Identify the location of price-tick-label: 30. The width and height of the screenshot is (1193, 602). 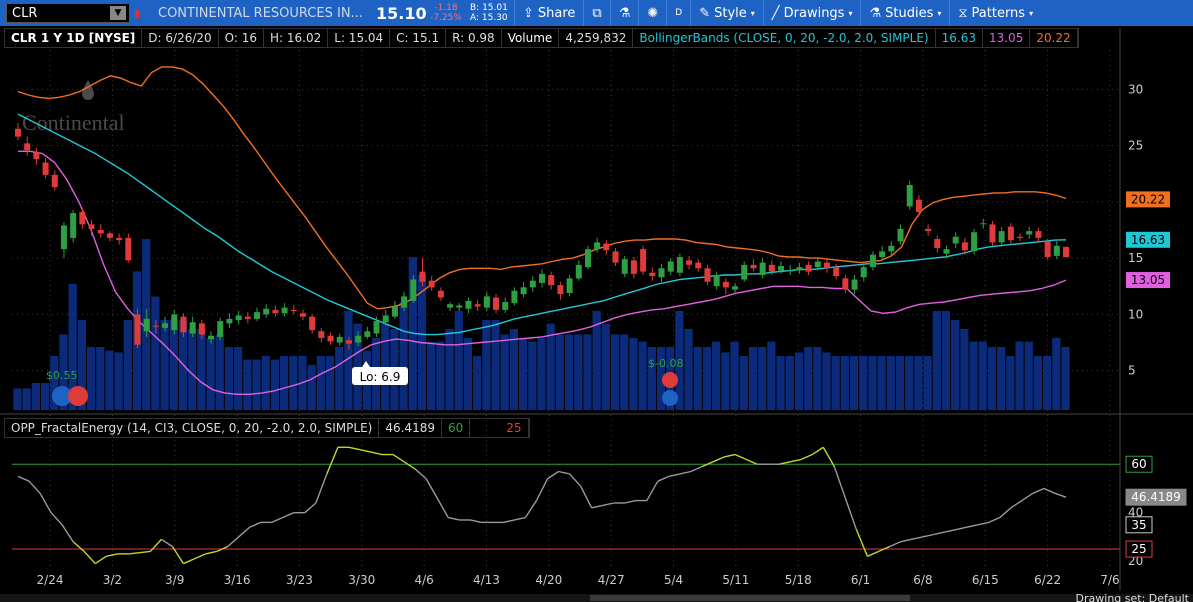
(1135, 89).